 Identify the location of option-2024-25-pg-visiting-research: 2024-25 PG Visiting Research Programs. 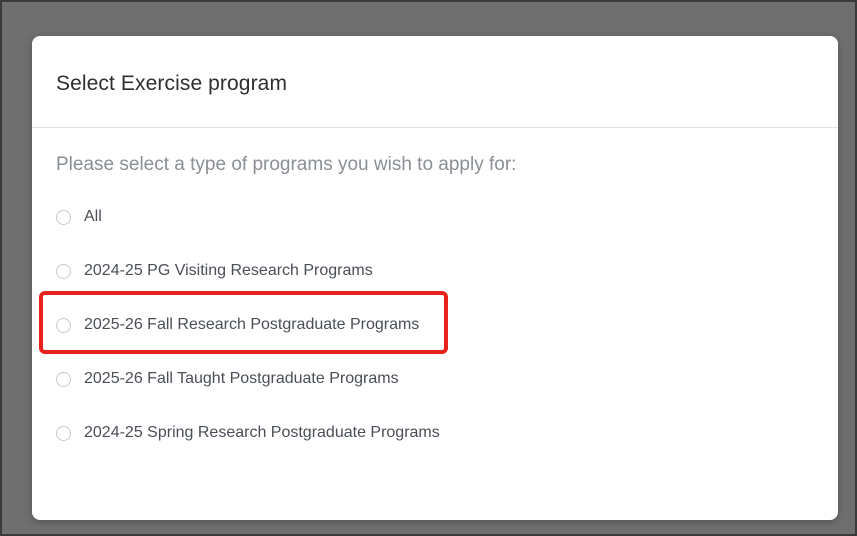
(214, 271).